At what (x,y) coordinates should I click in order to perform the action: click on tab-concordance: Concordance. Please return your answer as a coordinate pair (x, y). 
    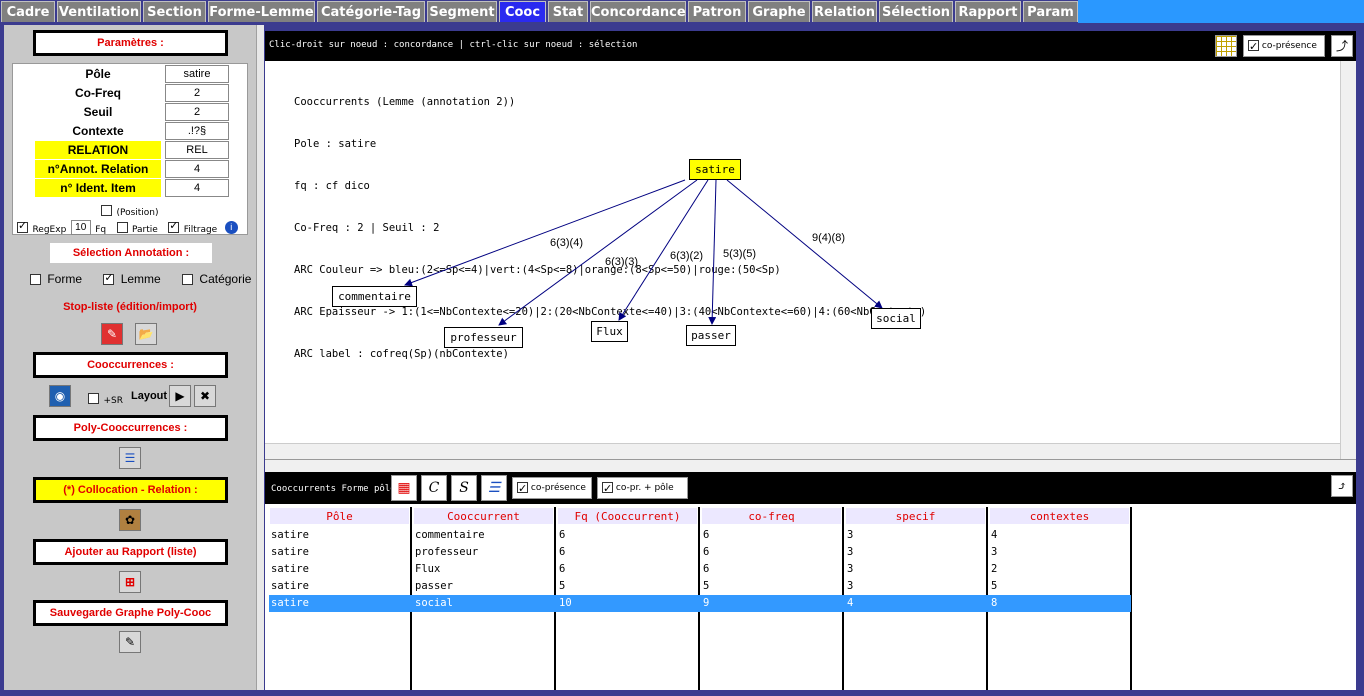
    Looking at the image, I should click on (638, 11).